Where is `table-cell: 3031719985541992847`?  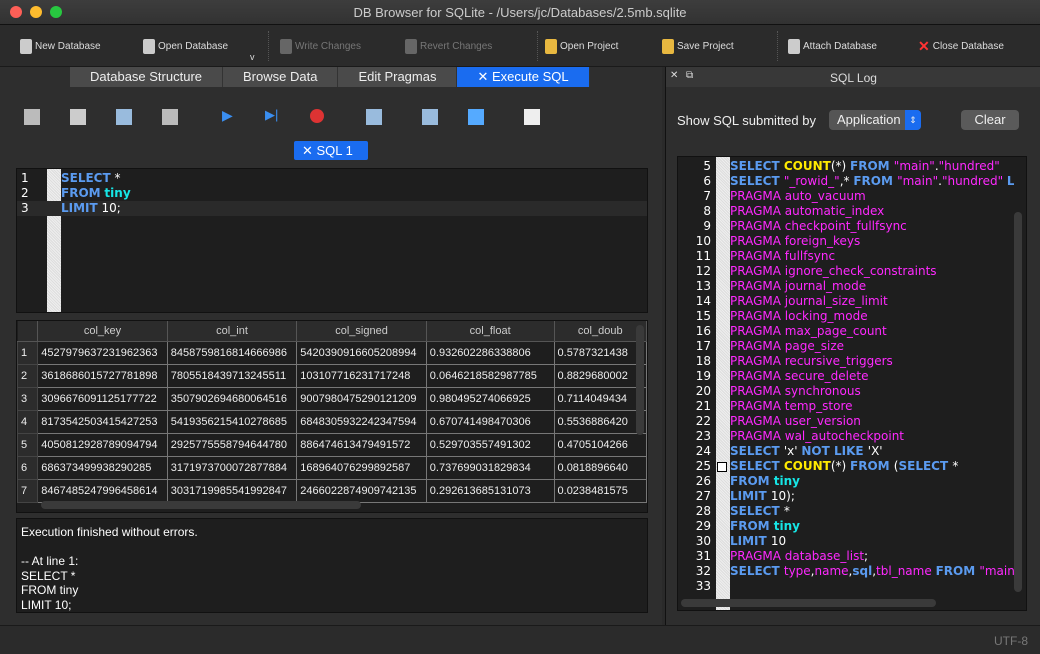
table-cell: 3031719985541992847 is located at coordinates (232, 490).